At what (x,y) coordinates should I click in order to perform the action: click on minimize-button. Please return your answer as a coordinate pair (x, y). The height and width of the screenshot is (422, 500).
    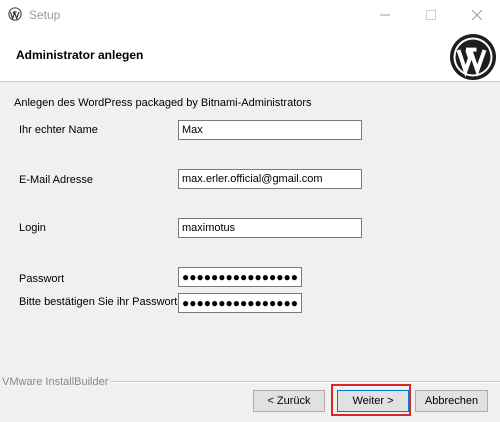
    Looking at the image, I should click on (385, 15).